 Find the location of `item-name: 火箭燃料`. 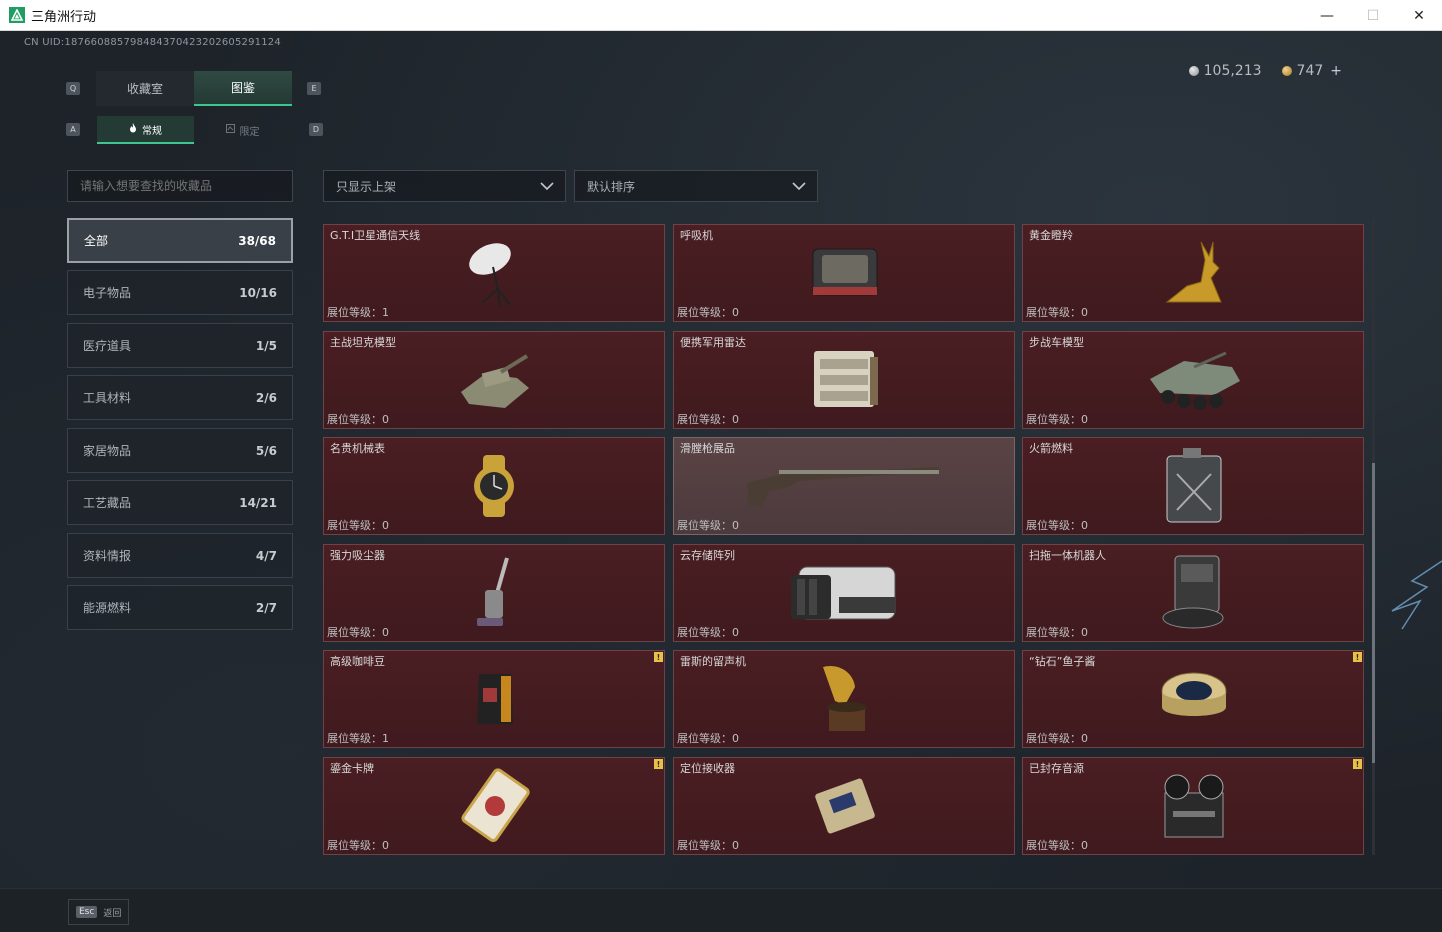

item-name: 火箭燃料 is located at coordinates (1051, 448).